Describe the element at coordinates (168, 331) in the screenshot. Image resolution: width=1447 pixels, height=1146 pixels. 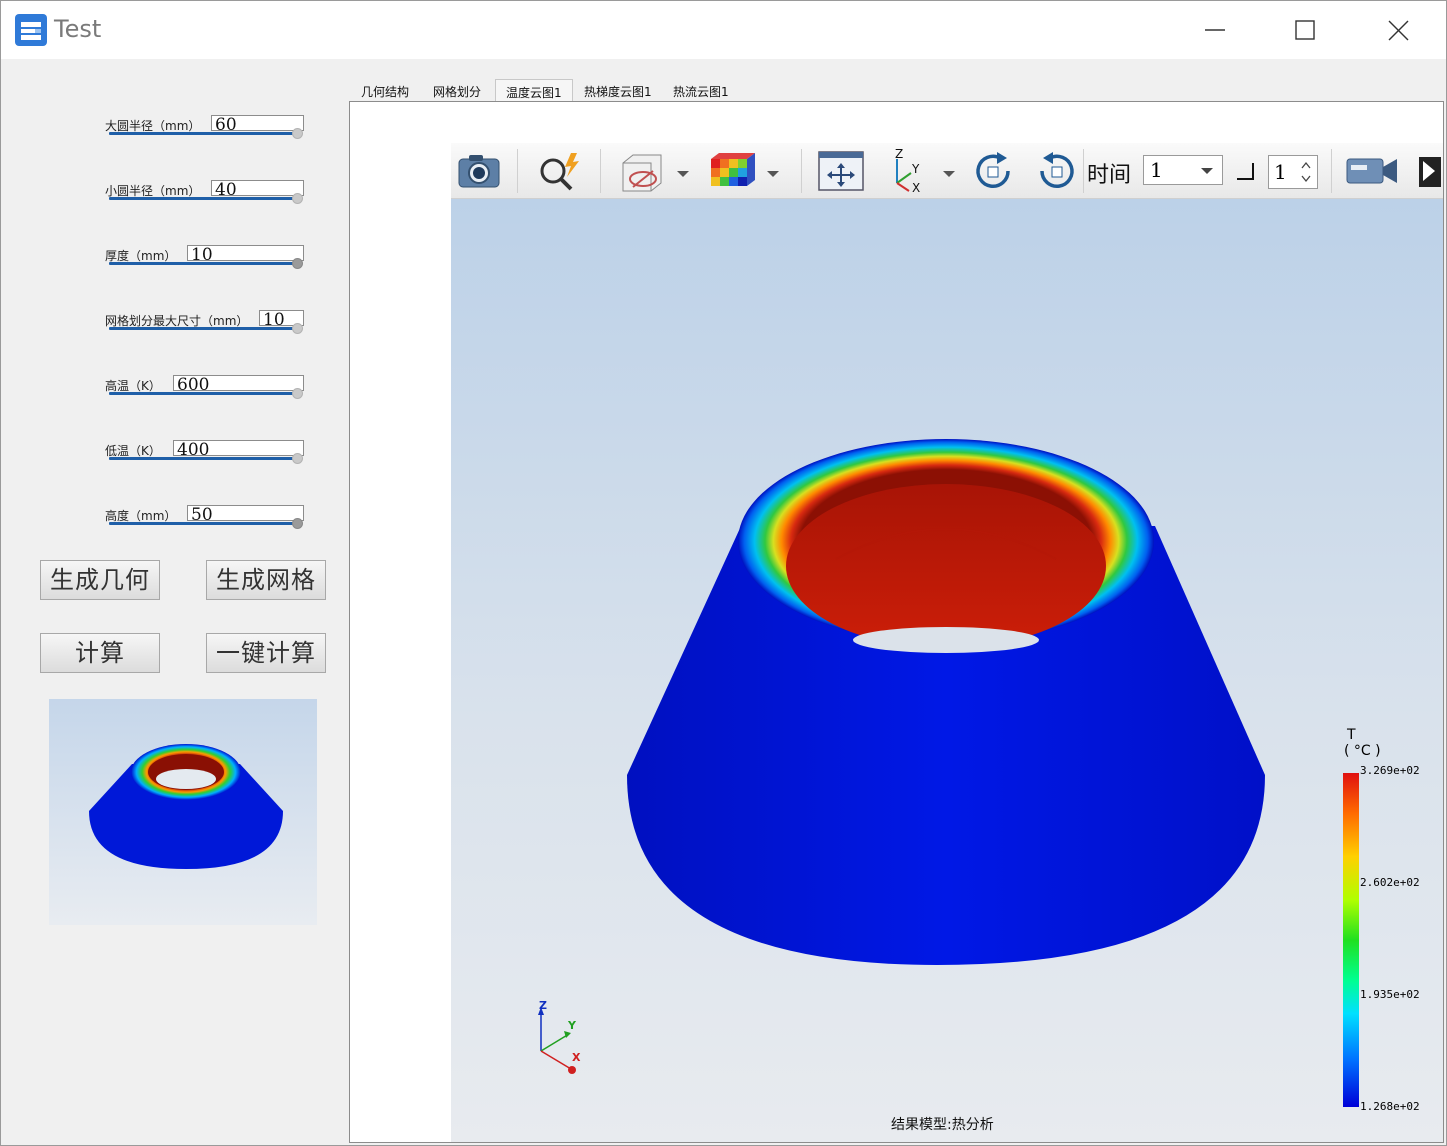
I see `param-mesh-size: 网格划分最大尺寸（mm） 10` at that location.